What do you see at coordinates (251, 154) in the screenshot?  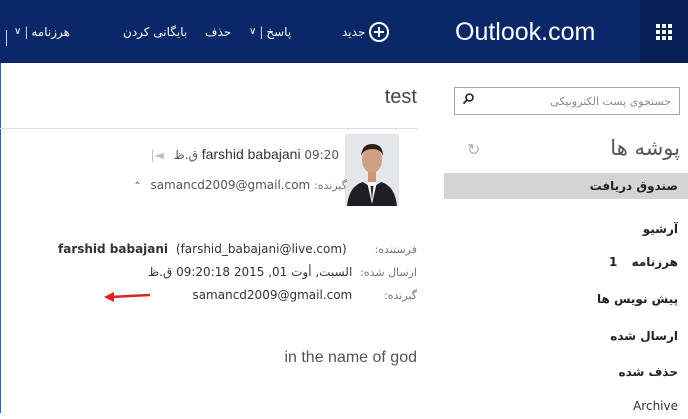 I see `from-name: farshid babajani` at bounding box center [251, 154].